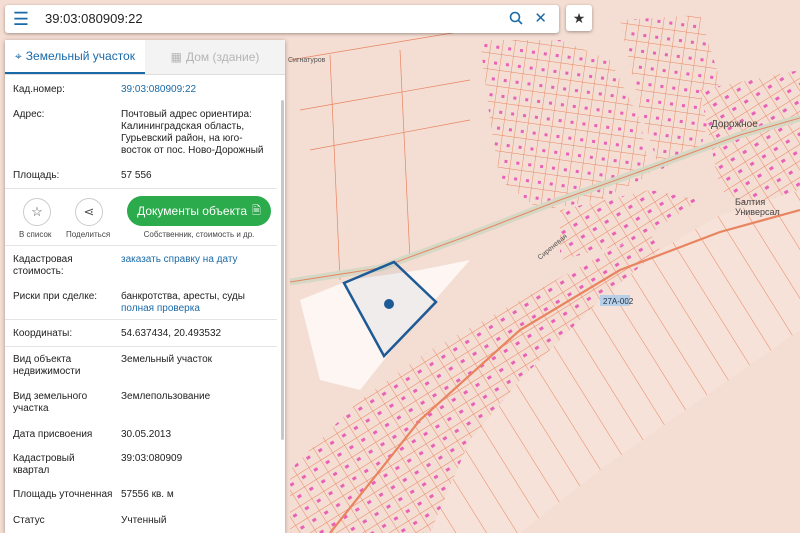  I want to click on risks-value: банкротства, аресты, суды полная проверка, so click(199, 303).